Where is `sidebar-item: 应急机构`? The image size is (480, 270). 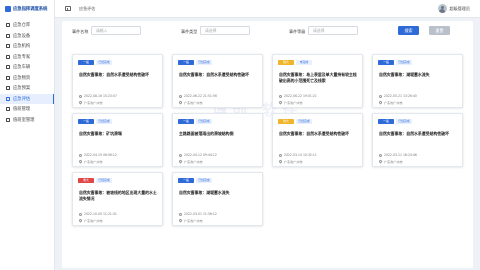
sidebar-item: 应急机构 is located at coordinates (27, 46).